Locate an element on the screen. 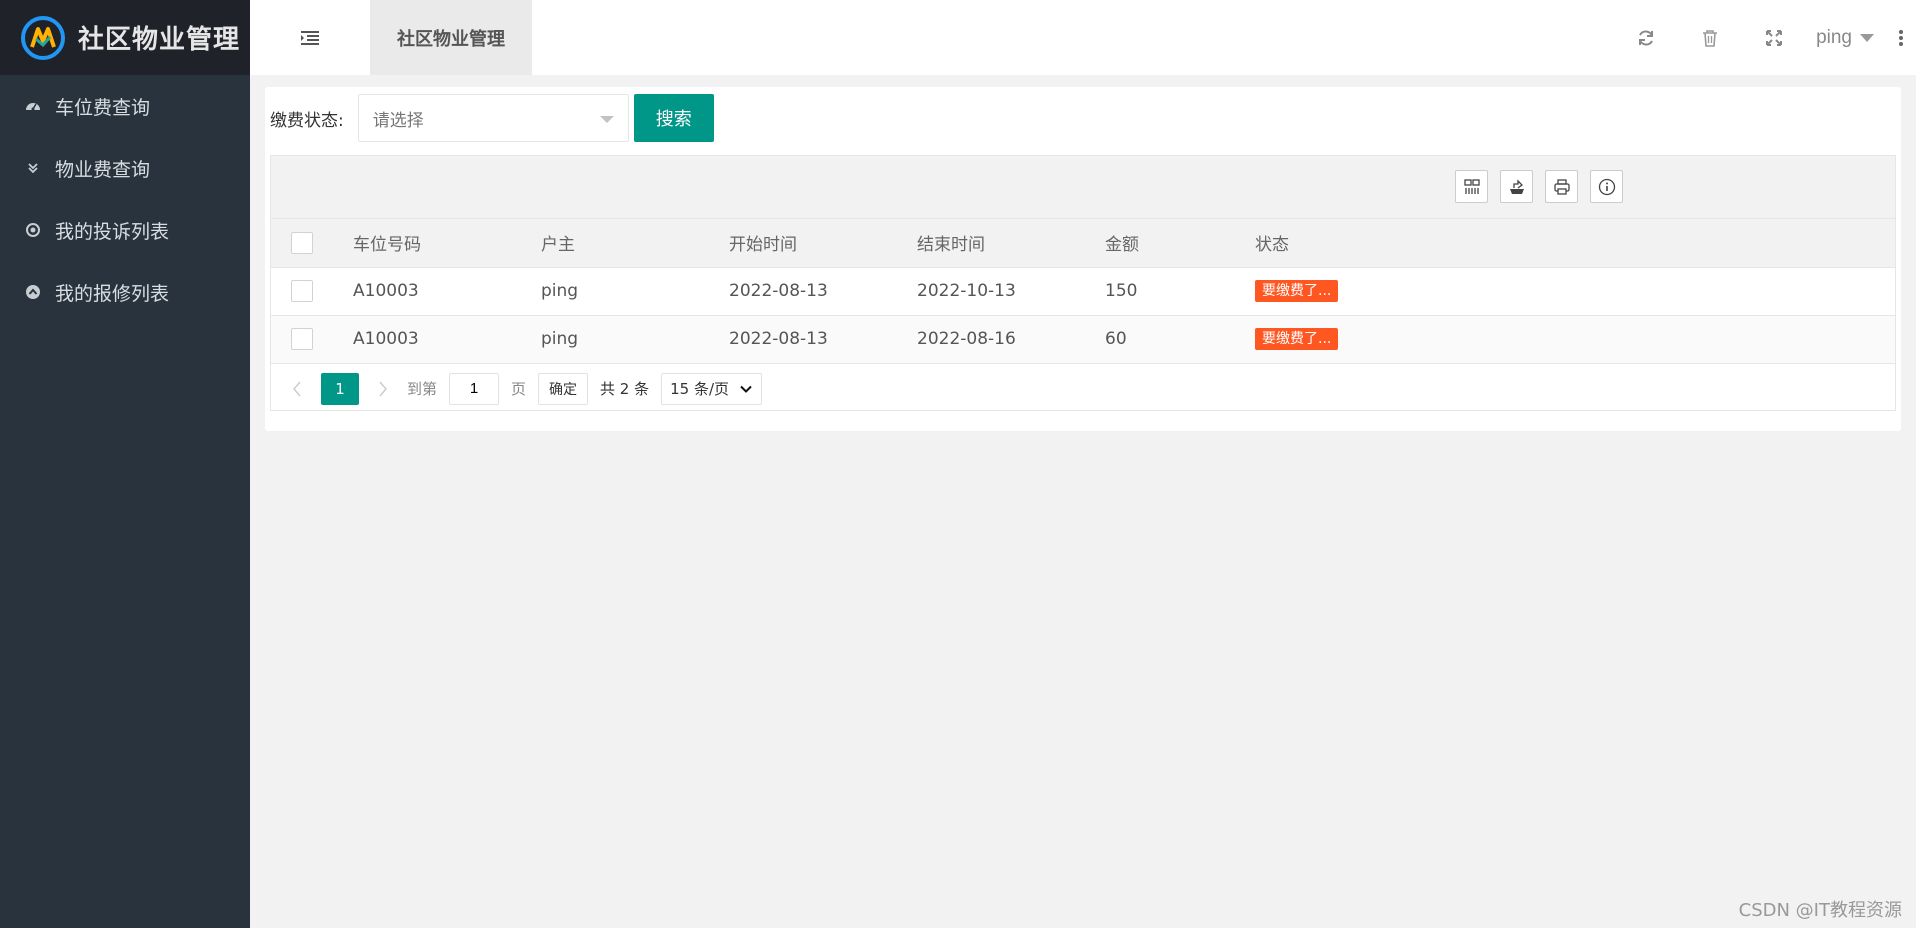  info-icon is located at coordinates (1606, 186).